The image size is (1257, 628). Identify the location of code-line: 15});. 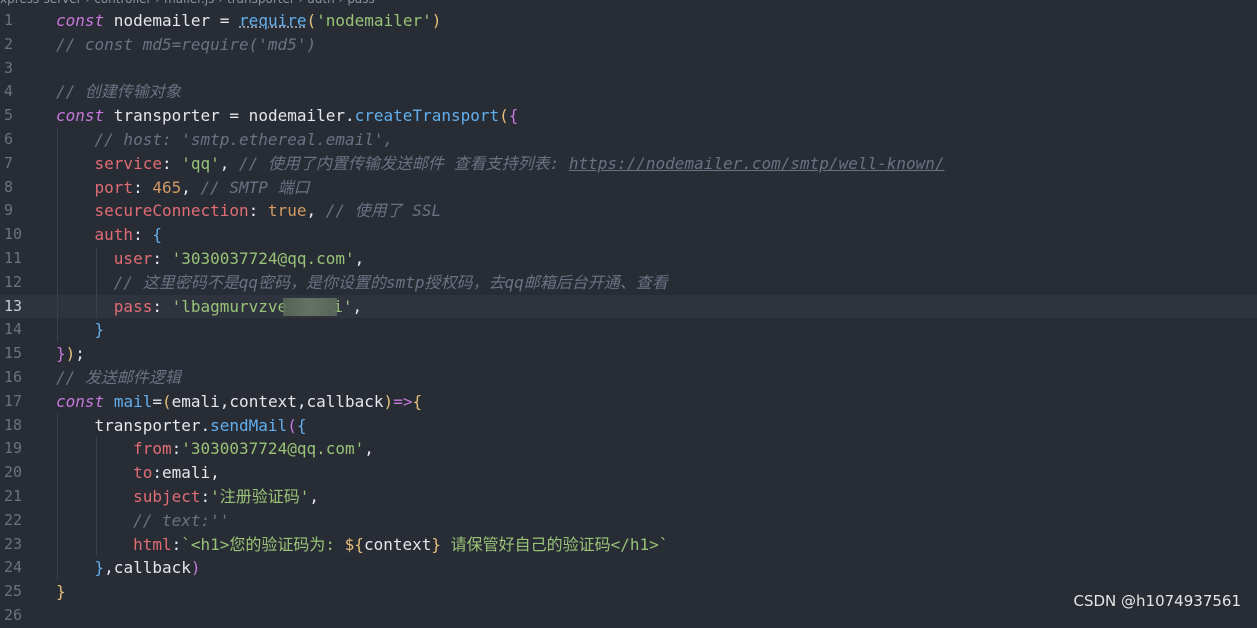
(628, 354).